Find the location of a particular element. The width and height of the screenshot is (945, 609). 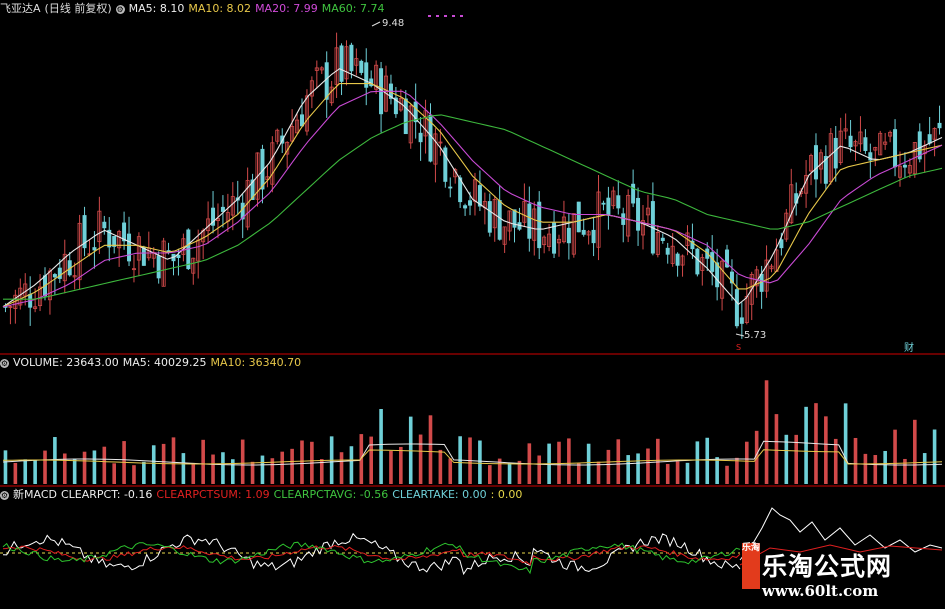

clearpct-line is located at coordinates (371, 554).